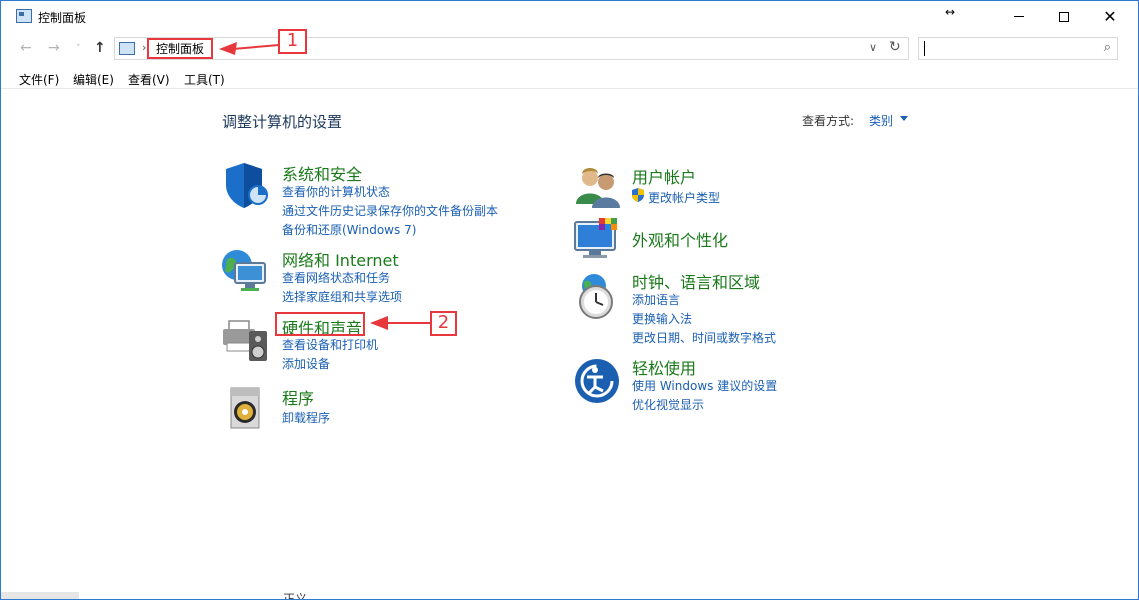 Image resolution: width=1139 pixels, height=600 pixels. Describe the element at coordinates (443, 323) in the screenshot. I see `annotation-badge-2: 2` at that location.